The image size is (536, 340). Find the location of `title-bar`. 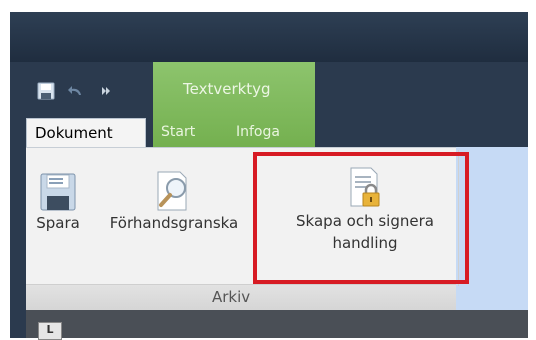

title-bar is located at coordinates (269, 37).